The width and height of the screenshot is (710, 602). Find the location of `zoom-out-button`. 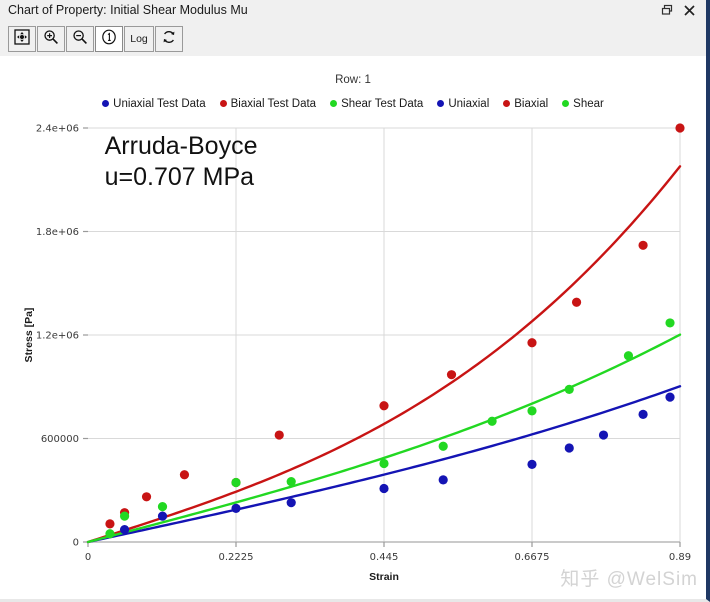

zoom-out-button is located at coordinates (80, 39).